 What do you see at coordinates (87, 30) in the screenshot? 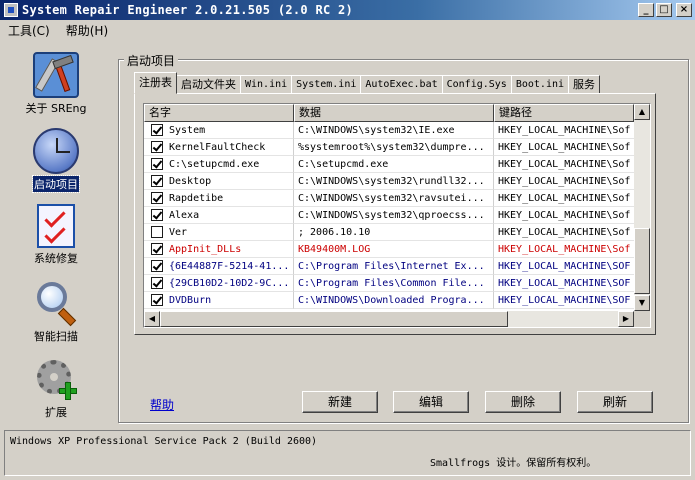
I see `menu-help: 帮助(H)` at bounding box center [87, 30].